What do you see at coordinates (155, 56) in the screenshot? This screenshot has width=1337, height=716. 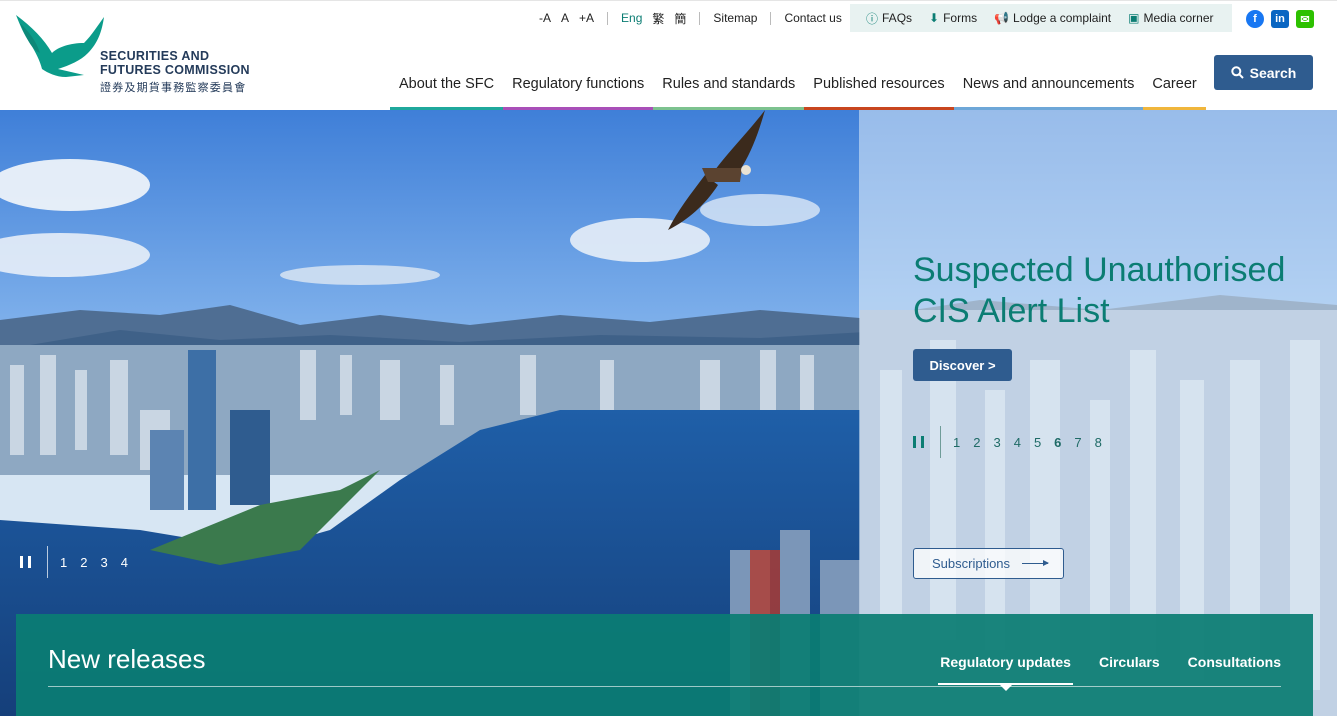 I see `logo-line-1: SECURITIES AND` at bounding box center [155, 56].